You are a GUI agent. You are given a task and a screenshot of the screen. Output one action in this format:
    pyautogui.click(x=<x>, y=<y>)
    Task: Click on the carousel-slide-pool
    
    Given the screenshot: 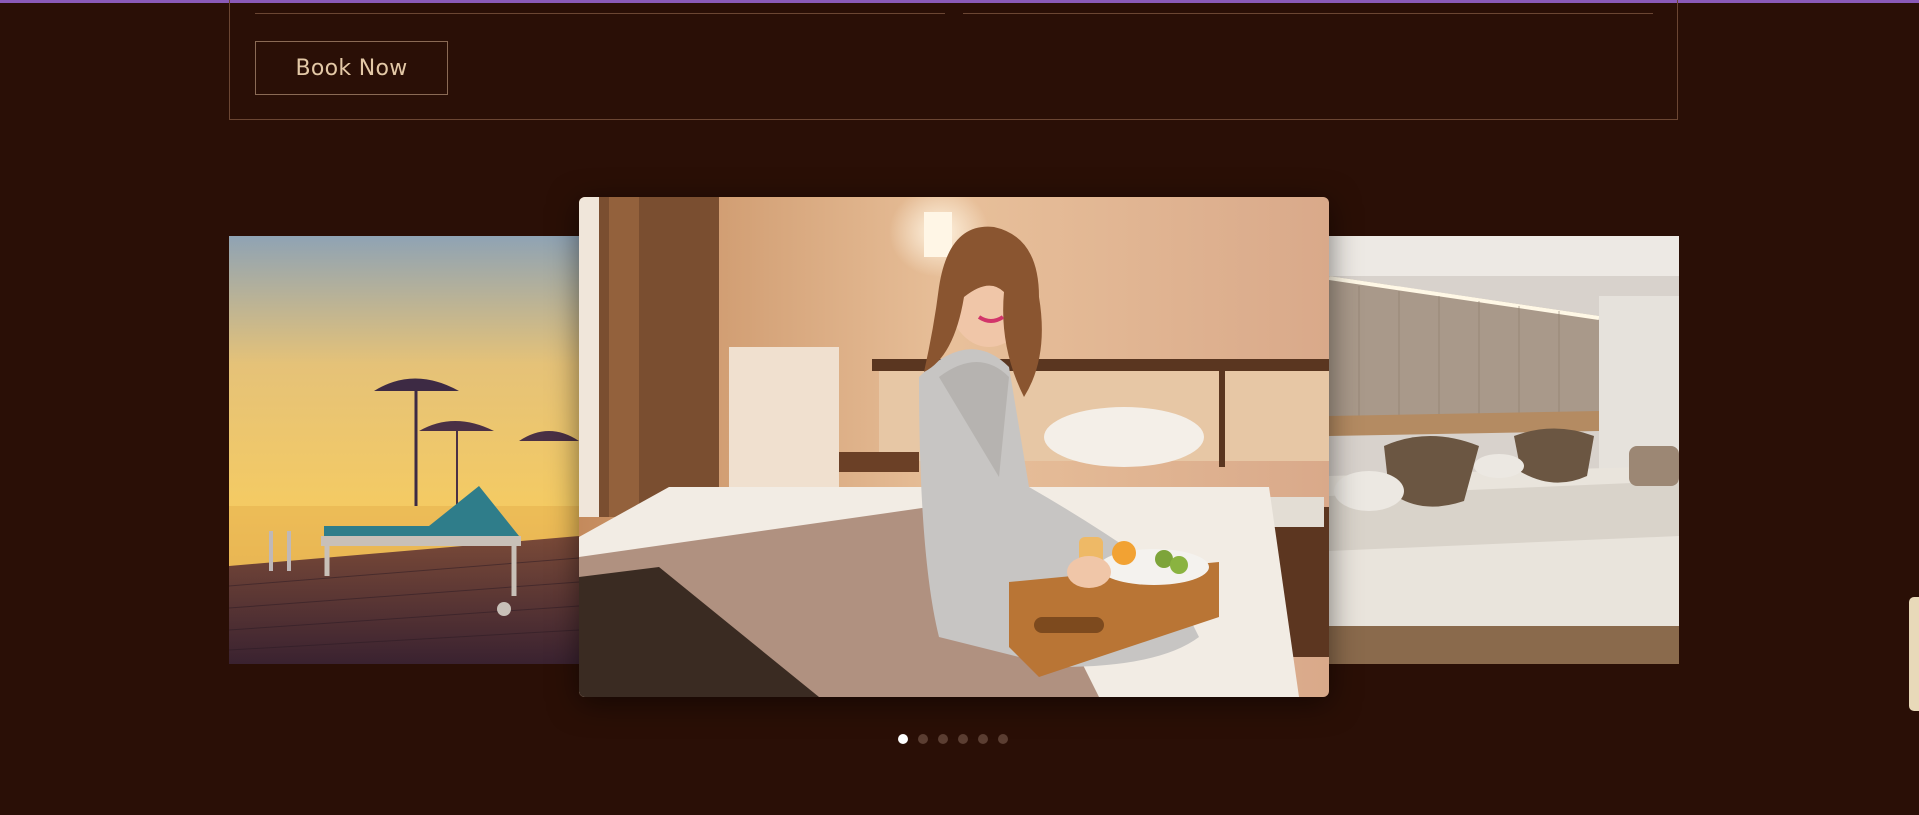 What is the action you would take?
    pyautogui.click(x=404, y=450)
    